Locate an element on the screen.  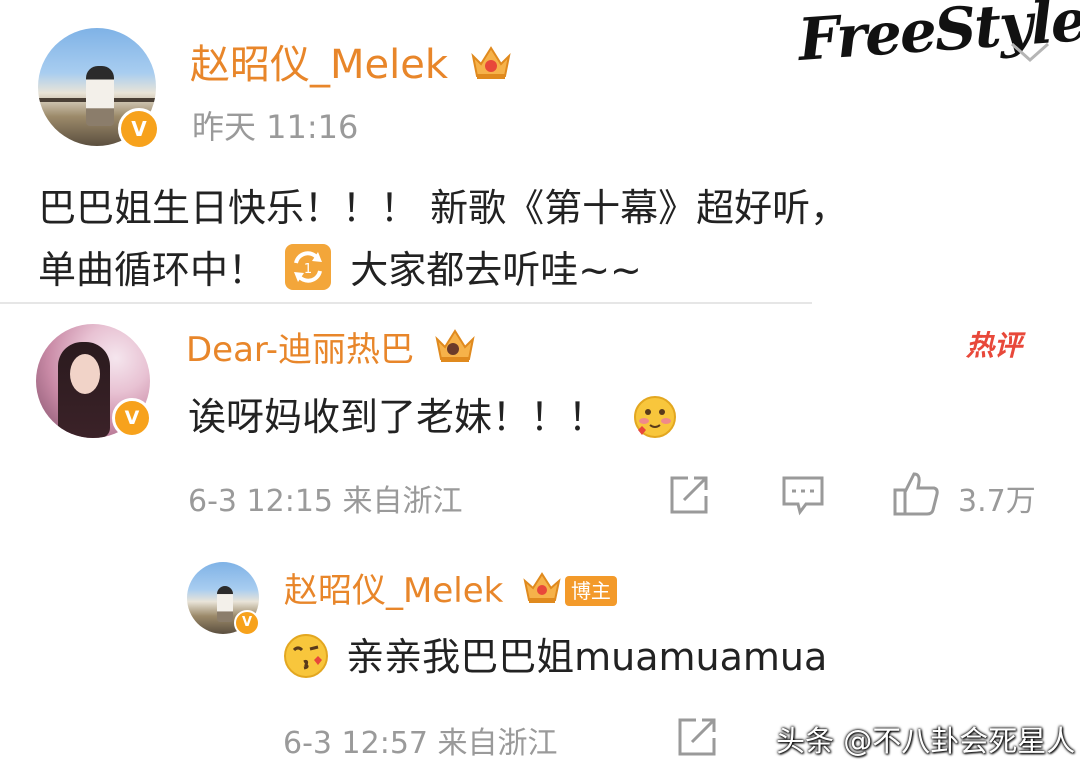
like-count: 3.7万 is located at coordinates (997, 501).